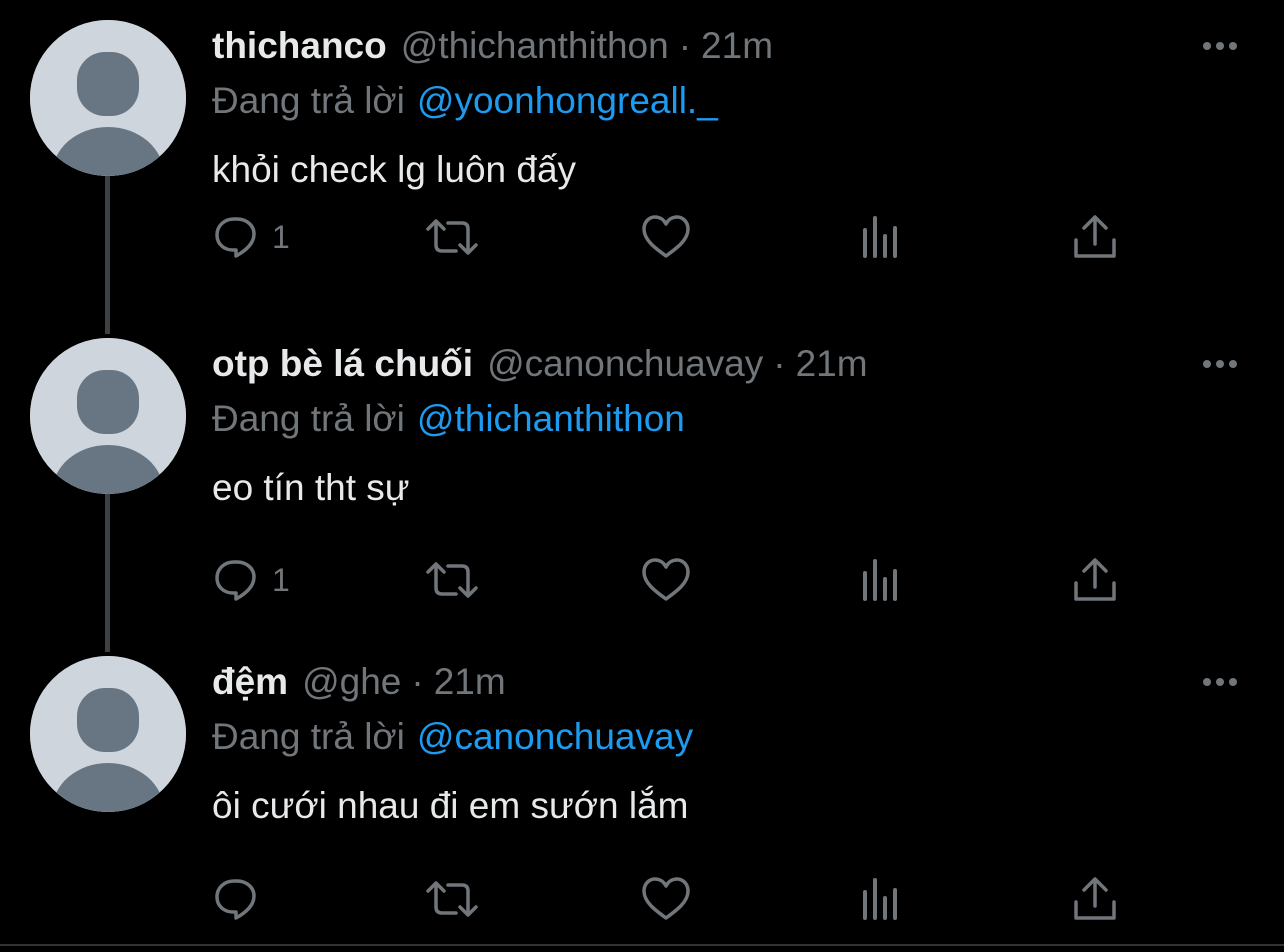 This screenshot has width=1284, height=952. I want to click on tweet-actions, so click(642, 899).